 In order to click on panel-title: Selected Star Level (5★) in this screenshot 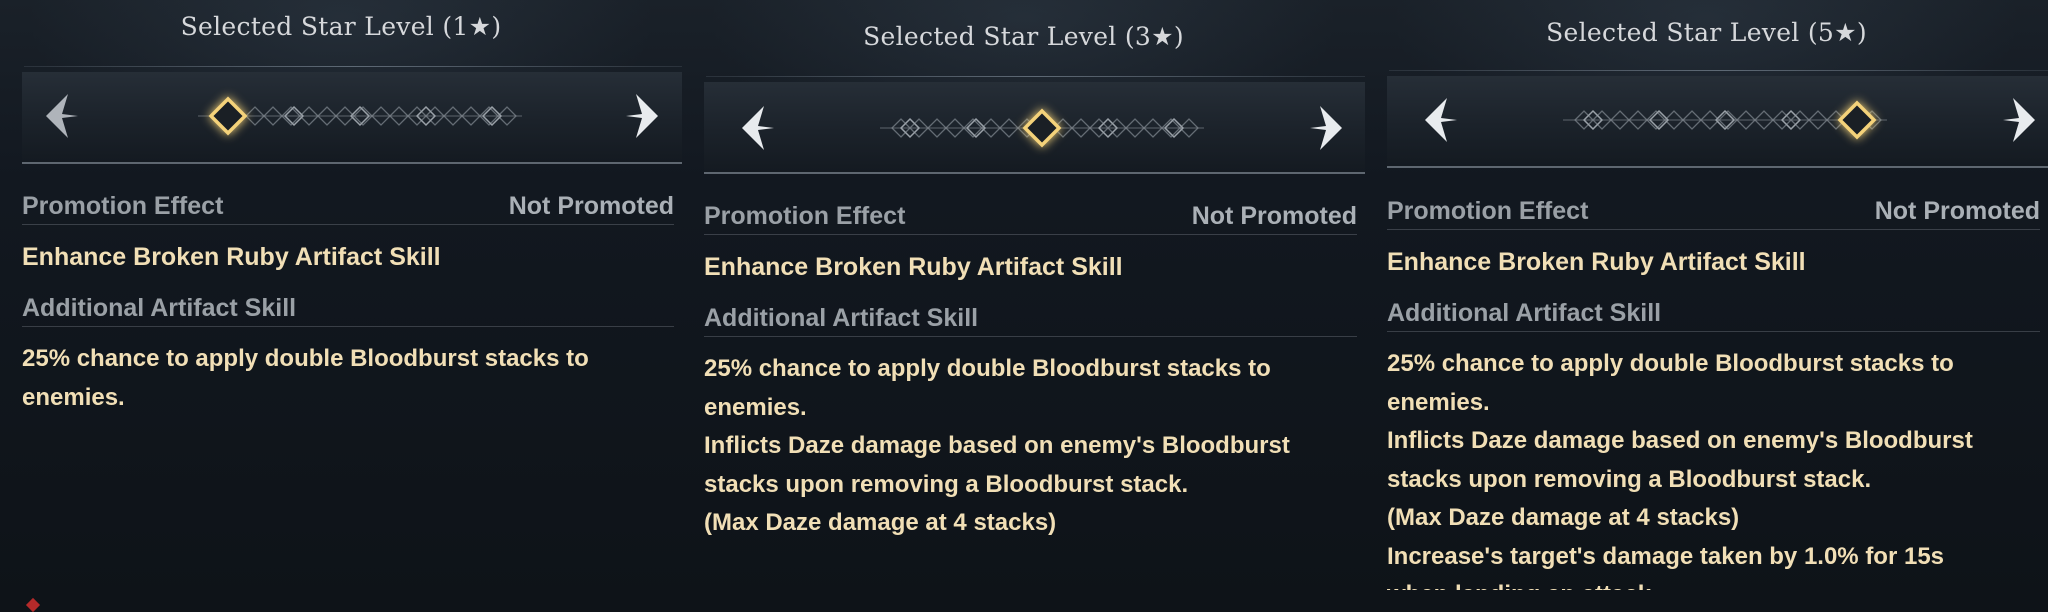, I will do `click(1706, 32)`.